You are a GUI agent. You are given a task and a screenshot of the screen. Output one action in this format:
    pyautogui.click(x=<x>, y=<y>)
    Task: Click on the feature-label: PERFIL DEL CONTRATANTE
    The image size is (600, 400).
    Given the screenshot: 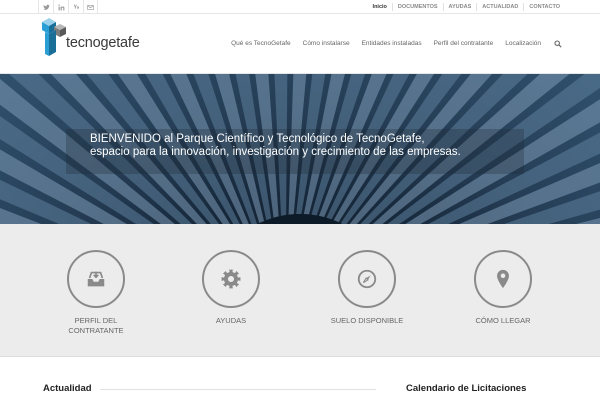 What is the action you would take?
    pyautogui.click(x=96, y=326)
    